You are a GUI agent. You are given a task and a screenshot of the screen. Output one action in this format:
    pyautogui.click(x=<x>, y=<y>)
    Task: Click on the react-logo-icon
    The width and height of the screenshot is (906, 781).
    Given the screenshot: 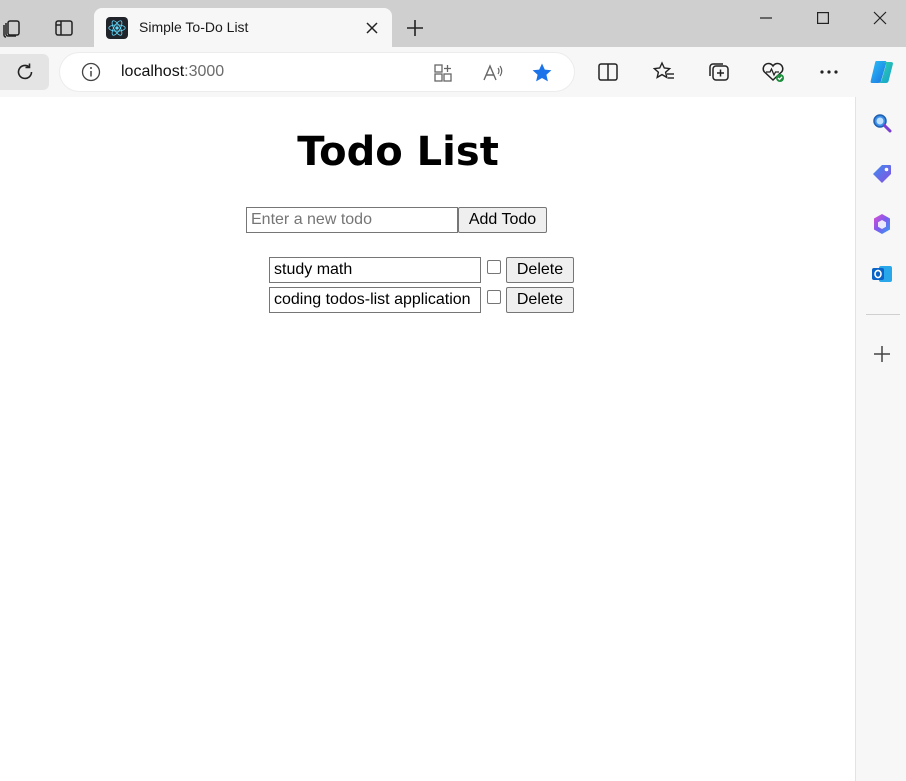 What is the action you would take?
    pyautogui.click(x=117, y=28)
    